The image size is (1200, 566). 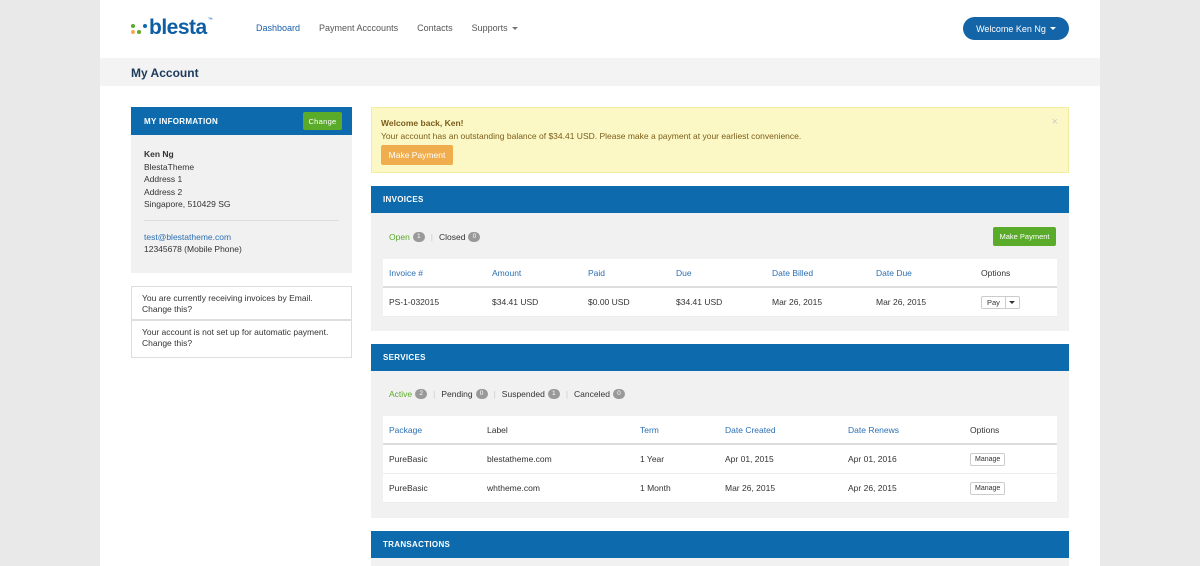 I want to click on blesta-logo: blesta ™, so click(x=172, y=28).